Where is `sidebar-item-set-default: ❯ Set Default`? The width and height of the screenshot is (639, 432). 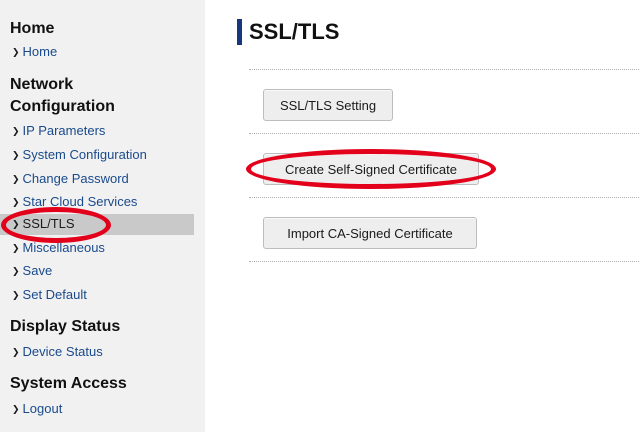
sidebar-item-set-default: ❯ Set Default is located at coordinates (49, 295).